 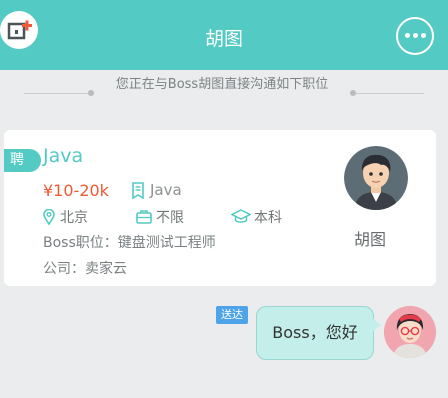 I want to click on divider-dot-left, so click(x=91, y=93).